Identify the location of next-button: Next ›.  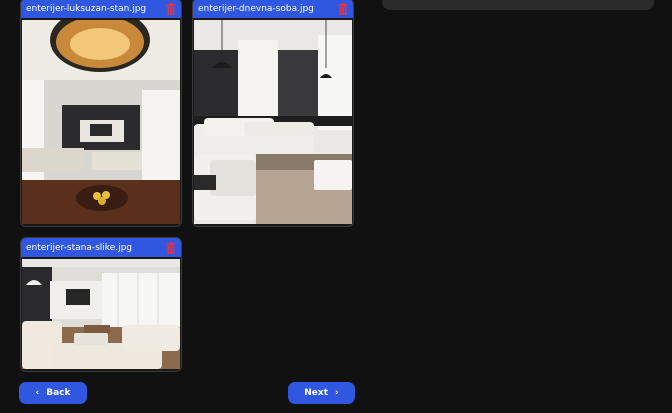
(321, 393).